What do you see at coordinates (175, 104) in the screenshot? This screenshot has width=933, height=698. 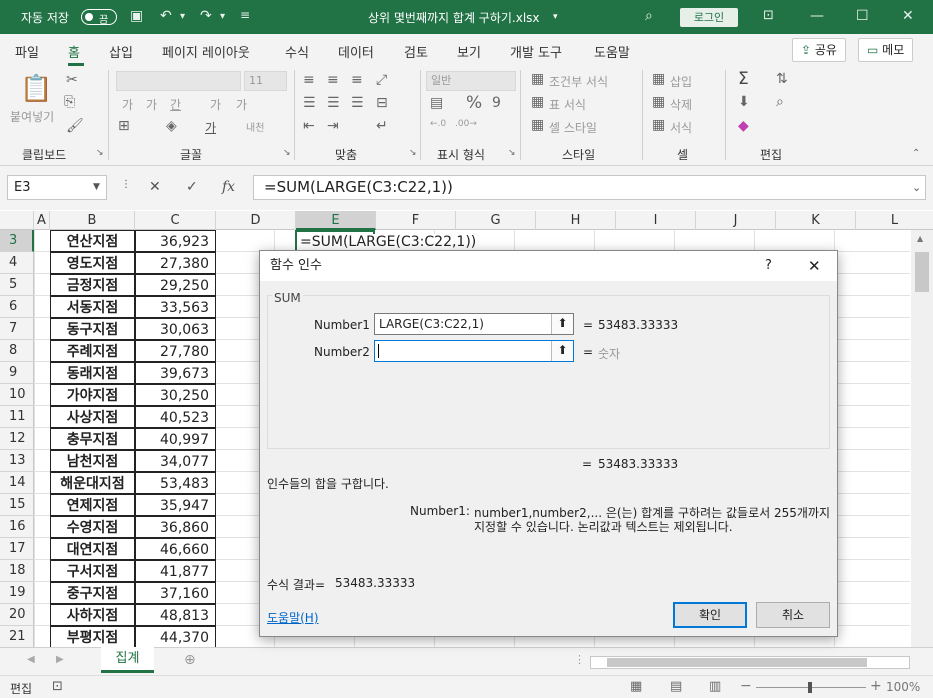 I see `phonetic-icon: 간` at bounding box center [175, 104].